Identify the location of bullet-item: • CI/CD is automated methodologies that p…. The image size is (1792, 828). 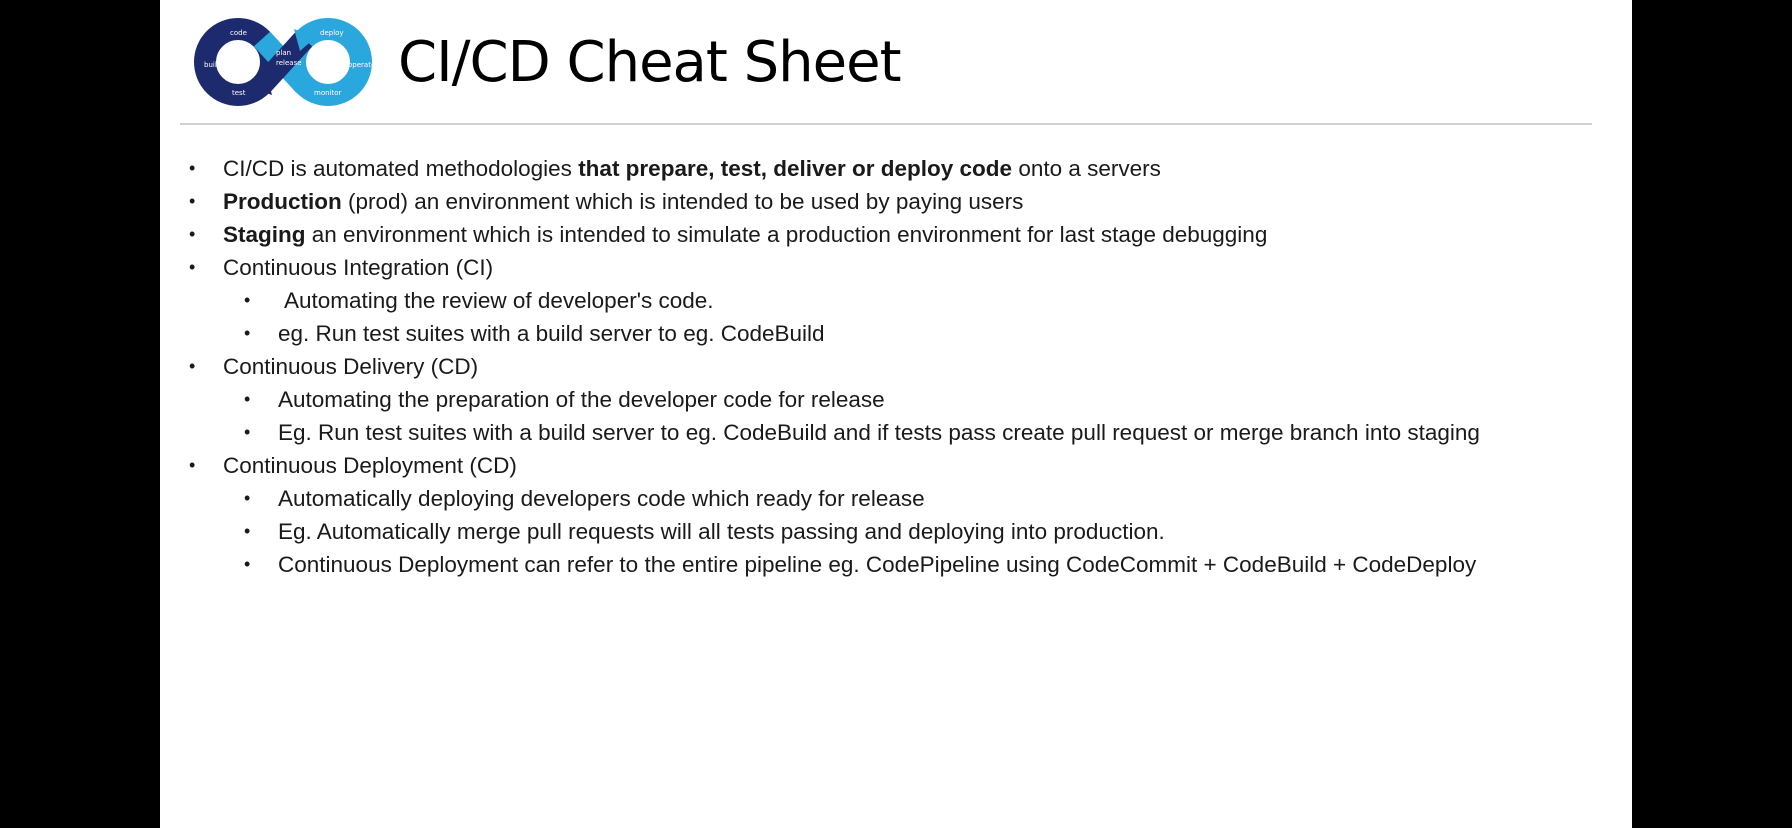
(896, 168).